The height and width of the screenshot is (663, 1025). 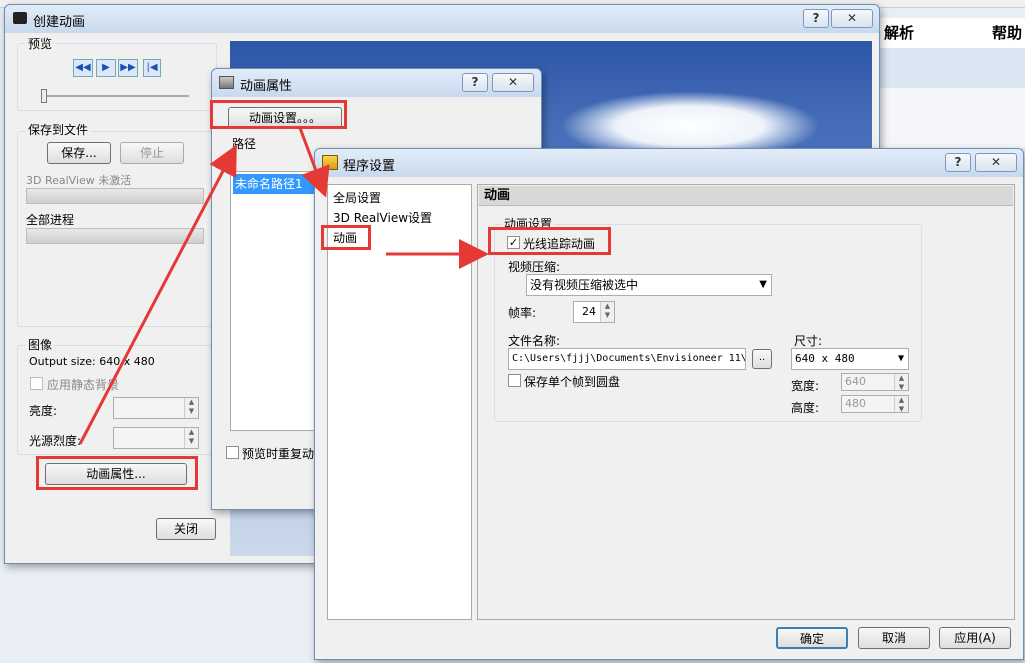 I want to click on image-group-label: 图像, so click(x=40, y=344).